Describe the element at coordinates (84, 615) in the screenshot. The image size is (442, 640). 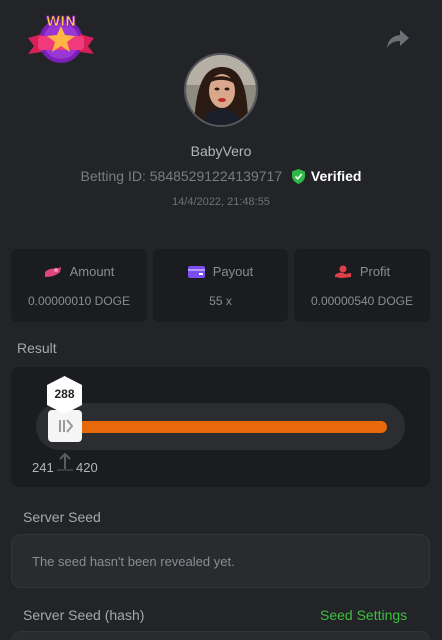
I see `server-seed-hash-title: Server Seed (hash)` at that location.